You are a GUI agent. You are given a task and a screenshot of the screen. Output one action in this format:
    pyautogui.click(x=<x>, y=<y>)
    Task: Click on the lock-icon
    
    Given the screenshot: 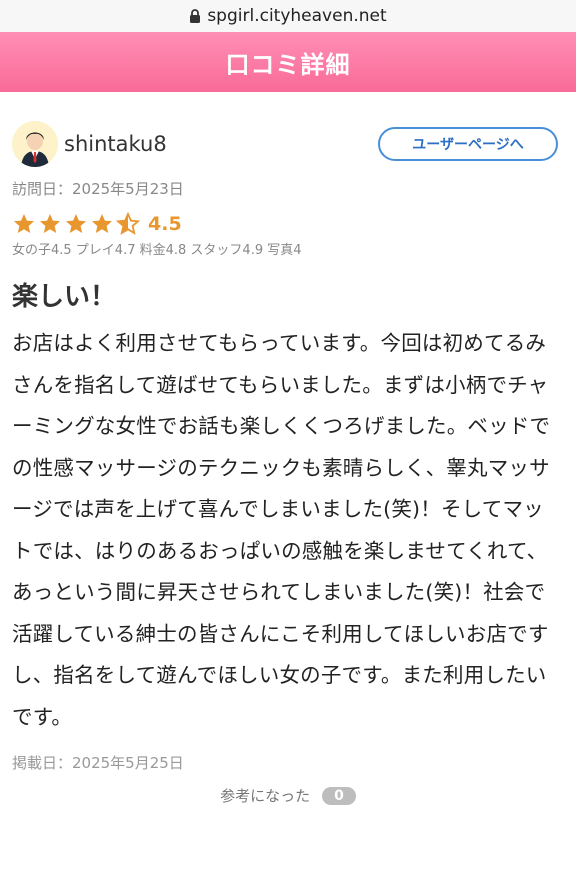 What is the action you would take?
    pyautogui.click(x=195, y=16)
    